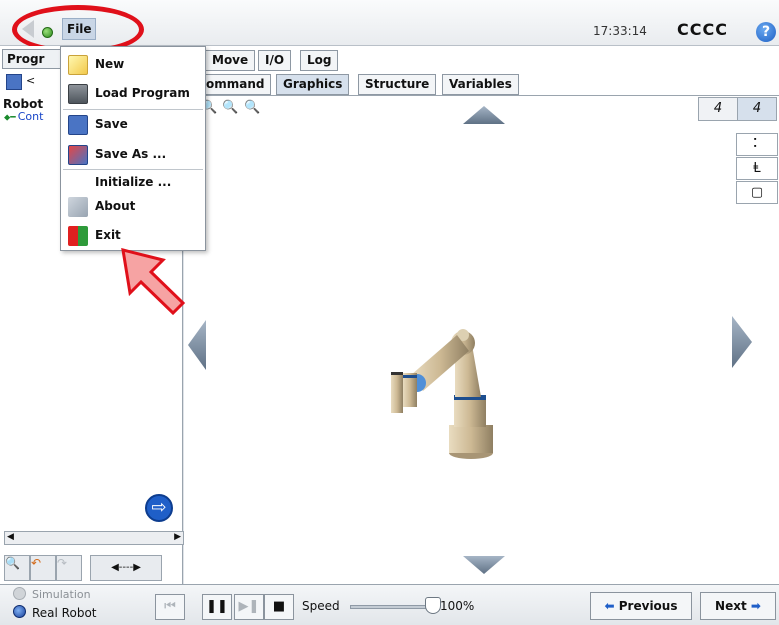  What do you see at coordinates (78, 65) in the screenshot?
I see `new-file-icon` at bounding box center [78, 65].